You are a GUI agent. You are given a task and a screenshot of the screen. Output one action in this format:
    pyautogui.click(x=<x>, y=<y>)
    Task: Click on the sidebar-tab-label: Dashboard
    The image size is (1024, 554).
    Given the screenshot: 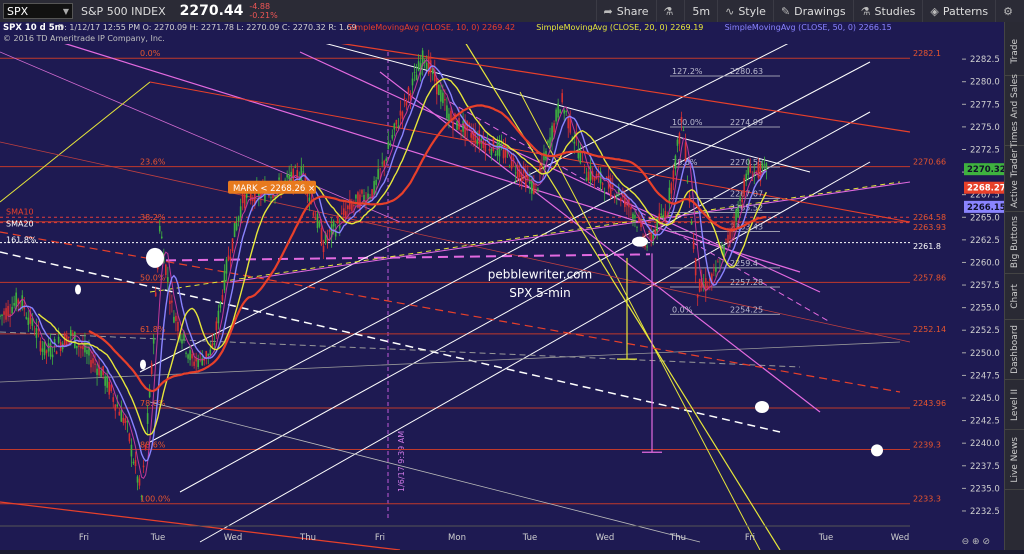 What is the action you would take?
    pyautogui.click(x=1015, y=349)
    